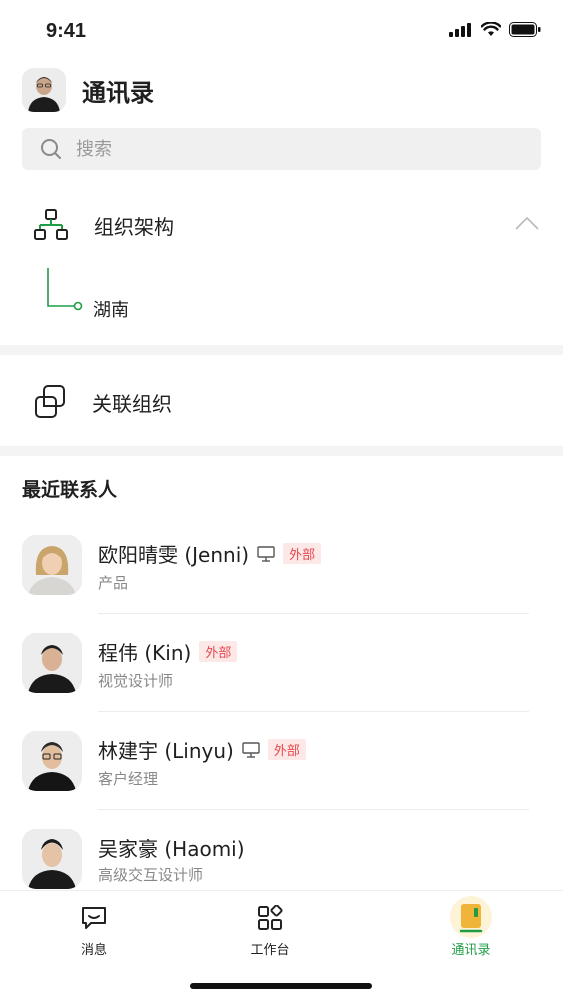  What do you see at coordinates (93, 950) in the screenshot?
I see `tab-label: 消息` at bounding box center [93, 950].